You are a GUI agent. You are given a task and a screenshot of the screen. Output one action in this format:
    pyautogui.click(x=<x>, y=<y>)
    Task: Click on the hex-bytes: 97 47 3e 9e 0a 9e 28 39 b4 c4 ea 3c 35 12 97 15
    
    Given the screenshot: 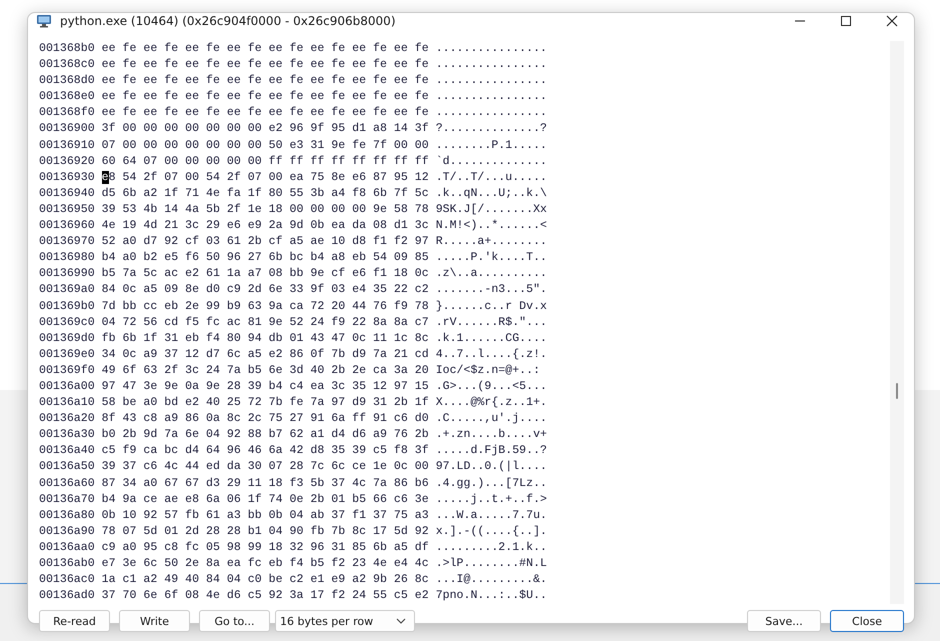 What is the action you would take?
    pyautogui.click(x=265, y=386)
    